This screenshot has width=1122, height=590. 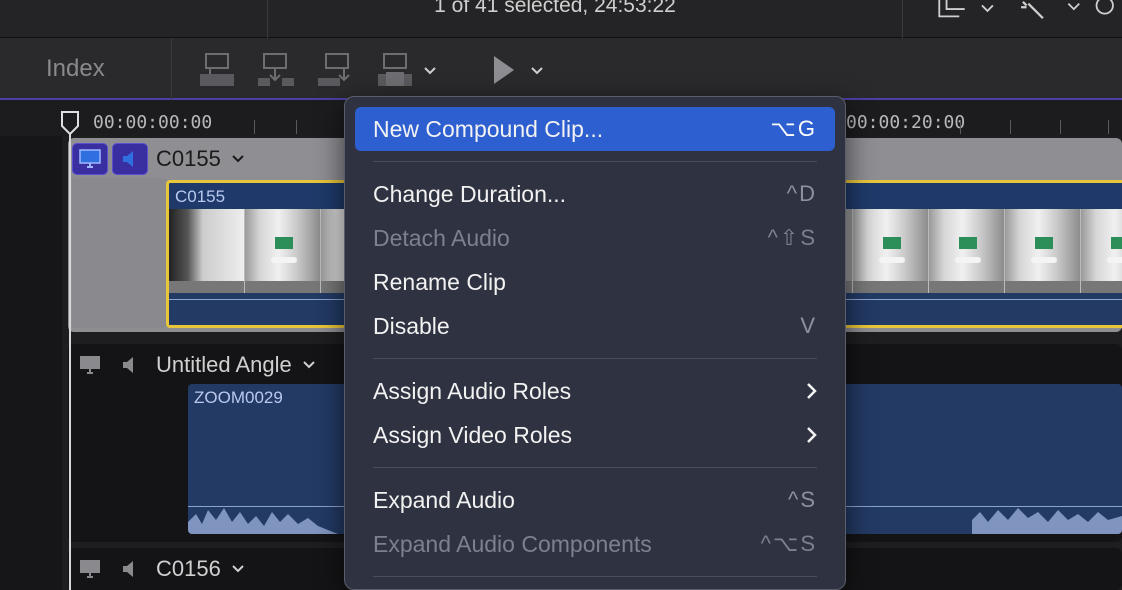 I want to click on angle-header: C0156, so click(x=156, y=569).